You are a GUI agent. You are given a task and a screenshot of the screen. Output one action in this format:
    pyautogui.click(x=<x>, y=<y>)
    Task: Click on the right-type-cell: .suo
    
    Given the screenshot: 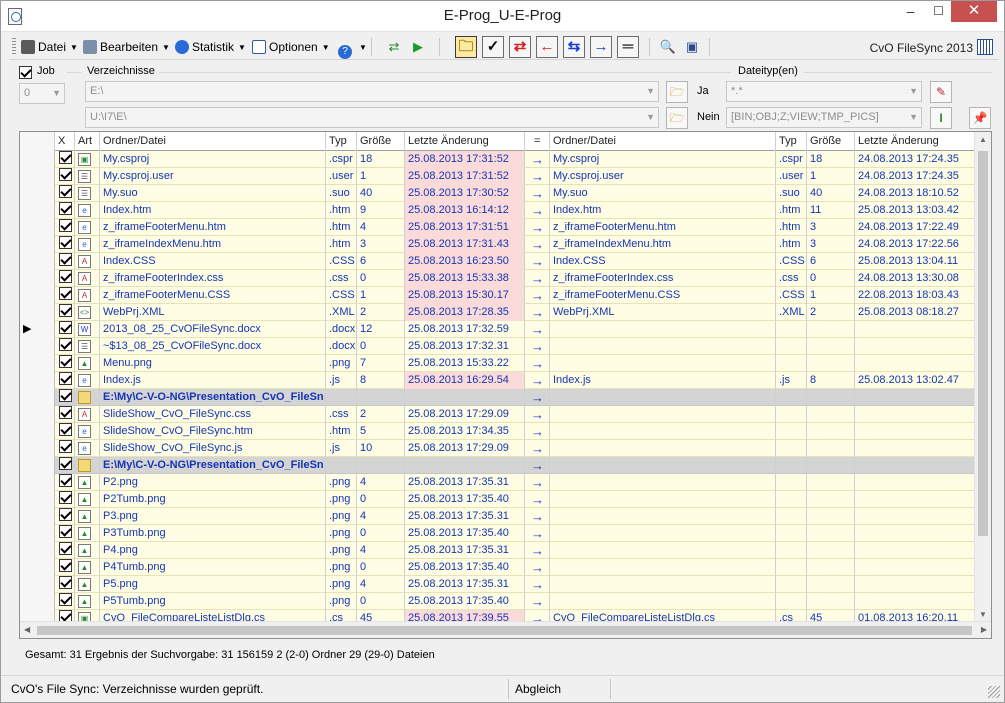 What is the action you would take?
    pyautogui.click(x=791, y=193)
    